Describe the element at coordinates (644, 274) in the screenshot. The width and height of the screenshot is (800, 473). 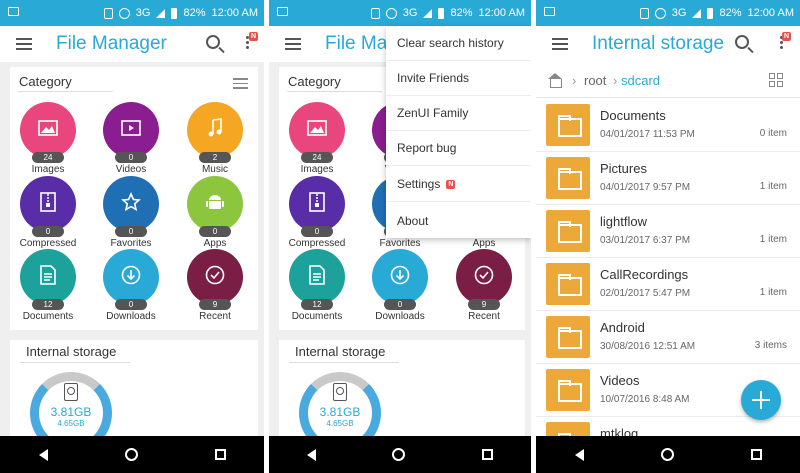
I see `file-name: CallRecordings` at that location.